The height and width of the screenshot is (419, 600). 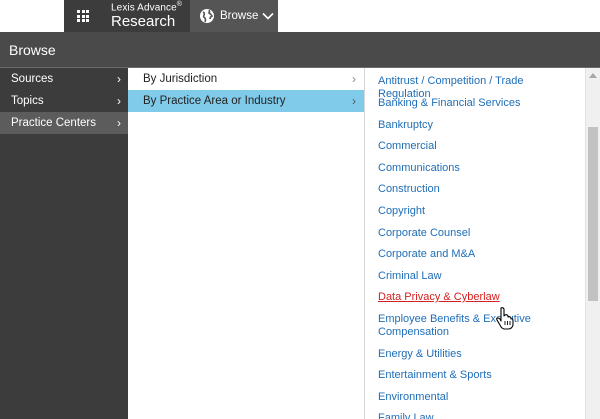 What do you see at coordinates (300, 50) in the screenshot?
I see `browse-header: Browse` at bounding box center [300, 50].